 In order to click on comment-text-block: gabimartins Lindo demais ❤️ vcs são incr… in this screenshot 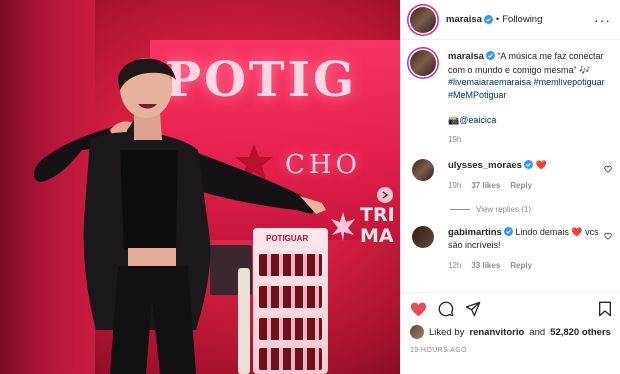, I will do `click(530, 249)`.